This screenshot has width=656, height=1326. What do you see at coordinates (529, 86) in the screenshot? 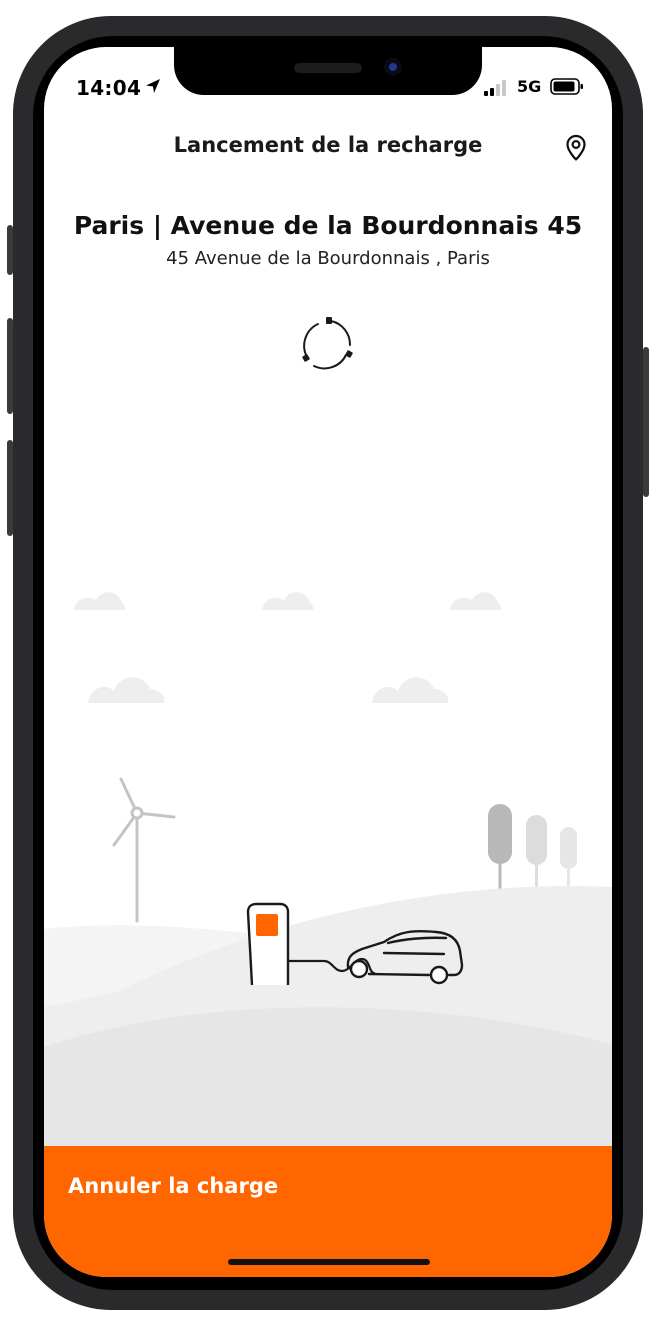
I see `network-type: 5G` at bounding box center [529, 86].